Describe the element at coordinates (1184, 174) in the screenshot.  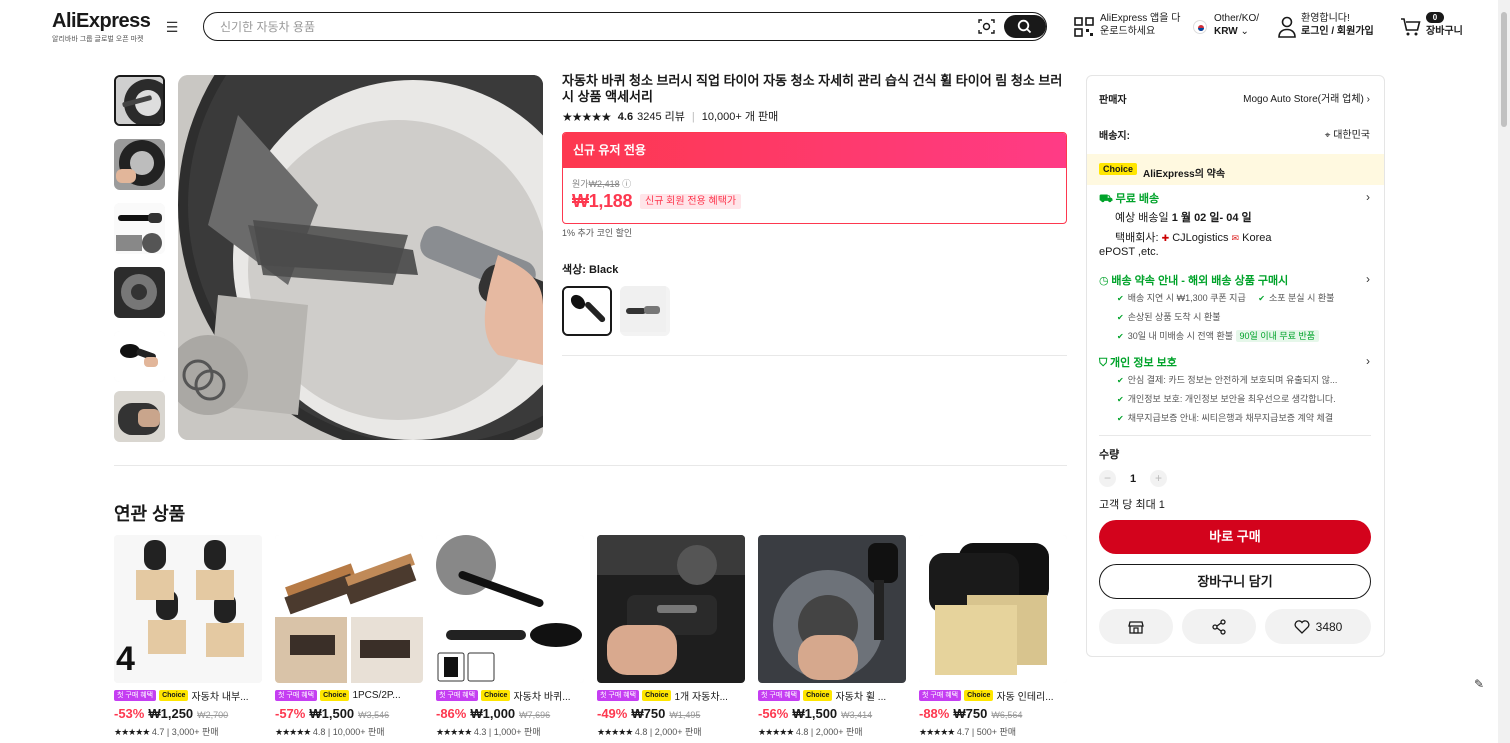
I see `choice-promise-text: AliExpress의 약속` at that location.